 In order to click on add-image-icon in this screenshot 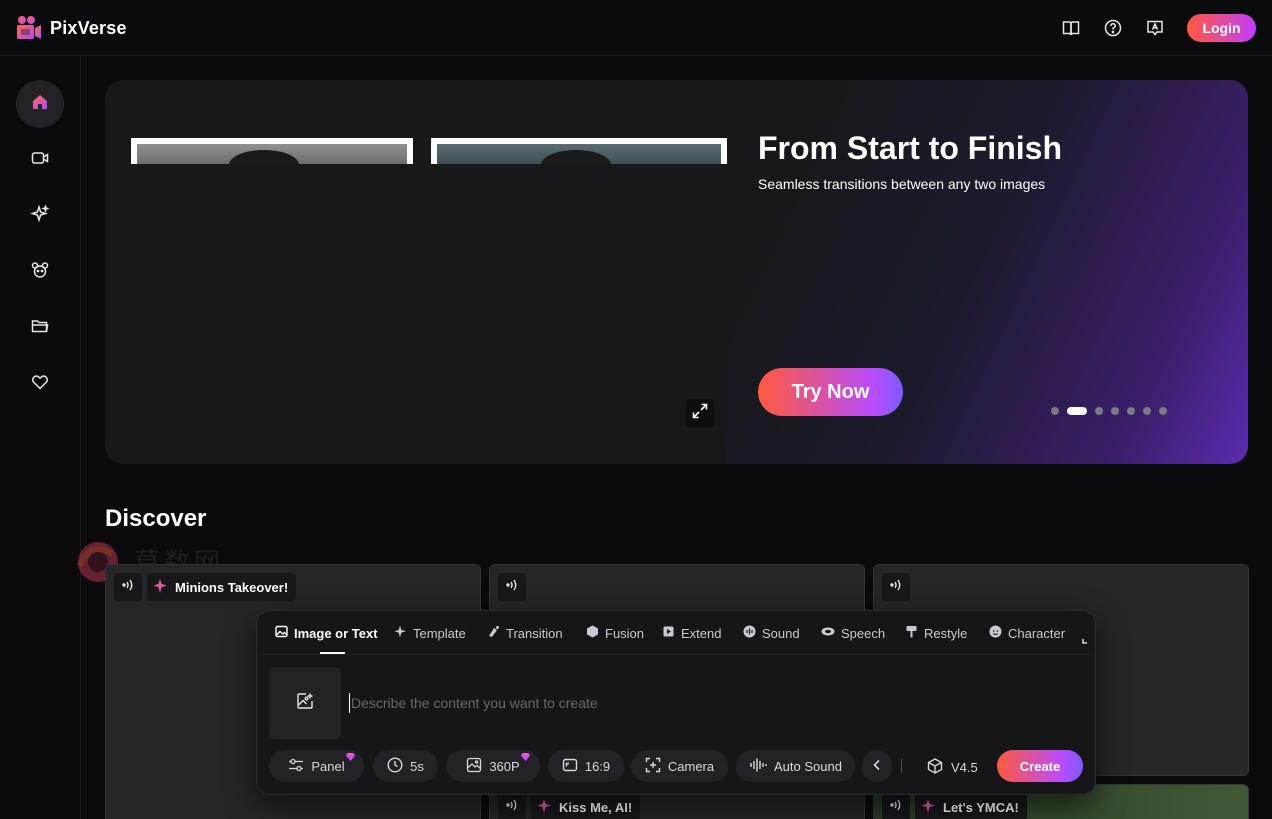, I will do `click(305, 703)`.